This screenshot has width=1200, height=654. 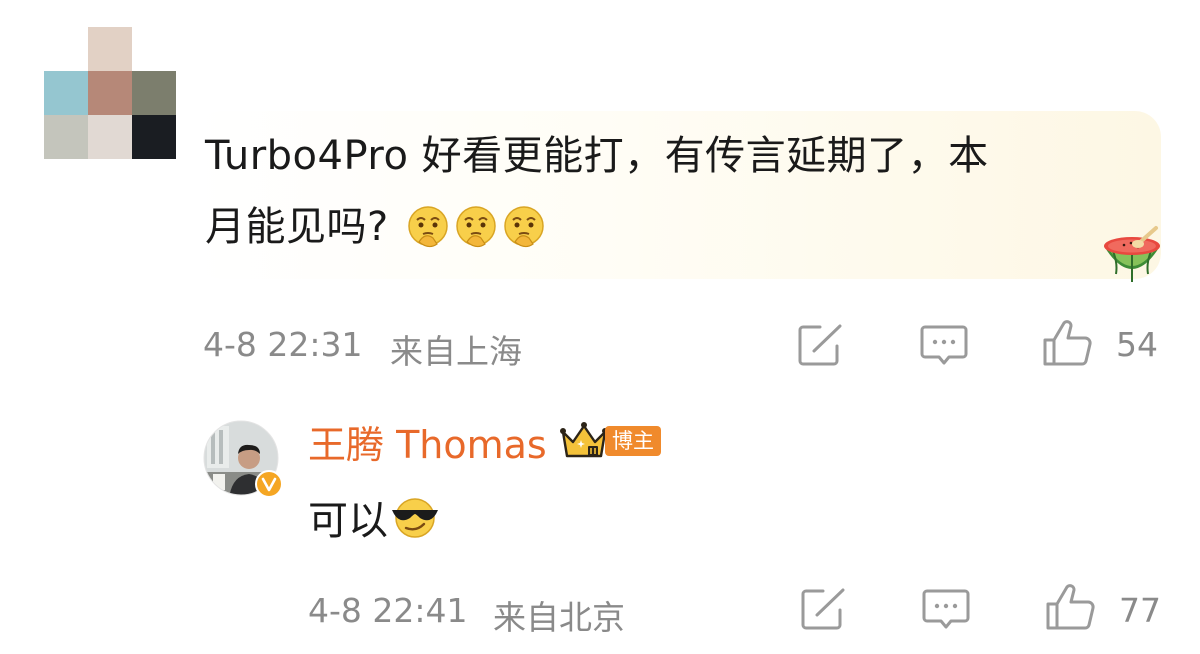 I want to click on reply-author-name: 王腾 Thomas, so click(x=427, y=441).